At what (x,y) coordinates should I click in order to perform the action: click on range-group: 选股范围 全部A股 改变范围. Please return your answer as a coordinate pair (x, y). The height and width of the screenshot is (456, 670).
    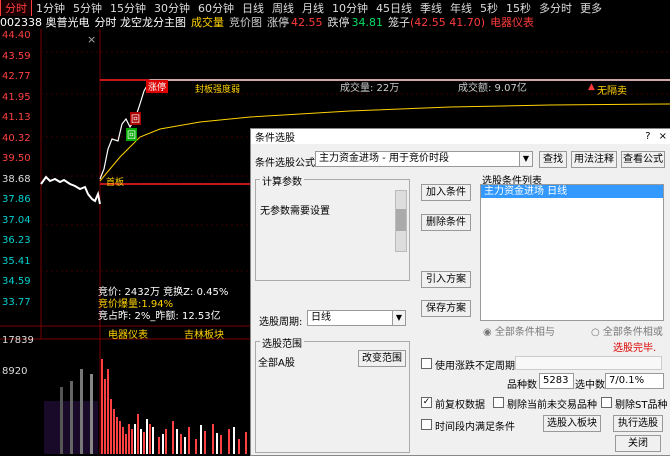
    Looking at the image, I should click on (332, 394).